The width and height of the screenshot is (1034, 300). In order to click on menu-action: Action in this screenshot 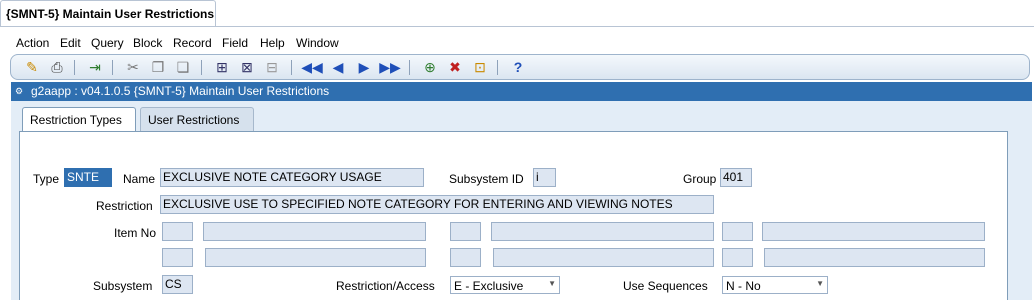, I will do `click(32, 43)`.